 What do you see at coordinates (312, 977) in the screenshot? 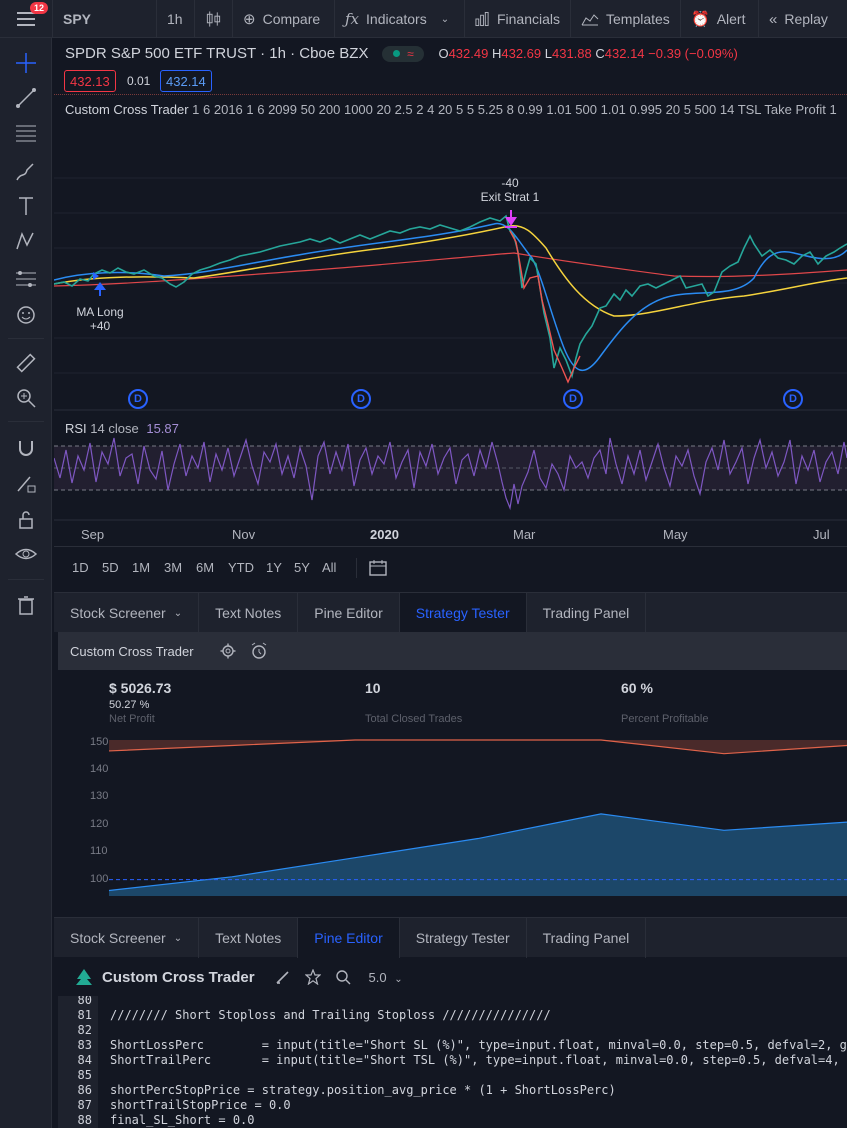
I see `star-icon` at bounding box center [312, 977].